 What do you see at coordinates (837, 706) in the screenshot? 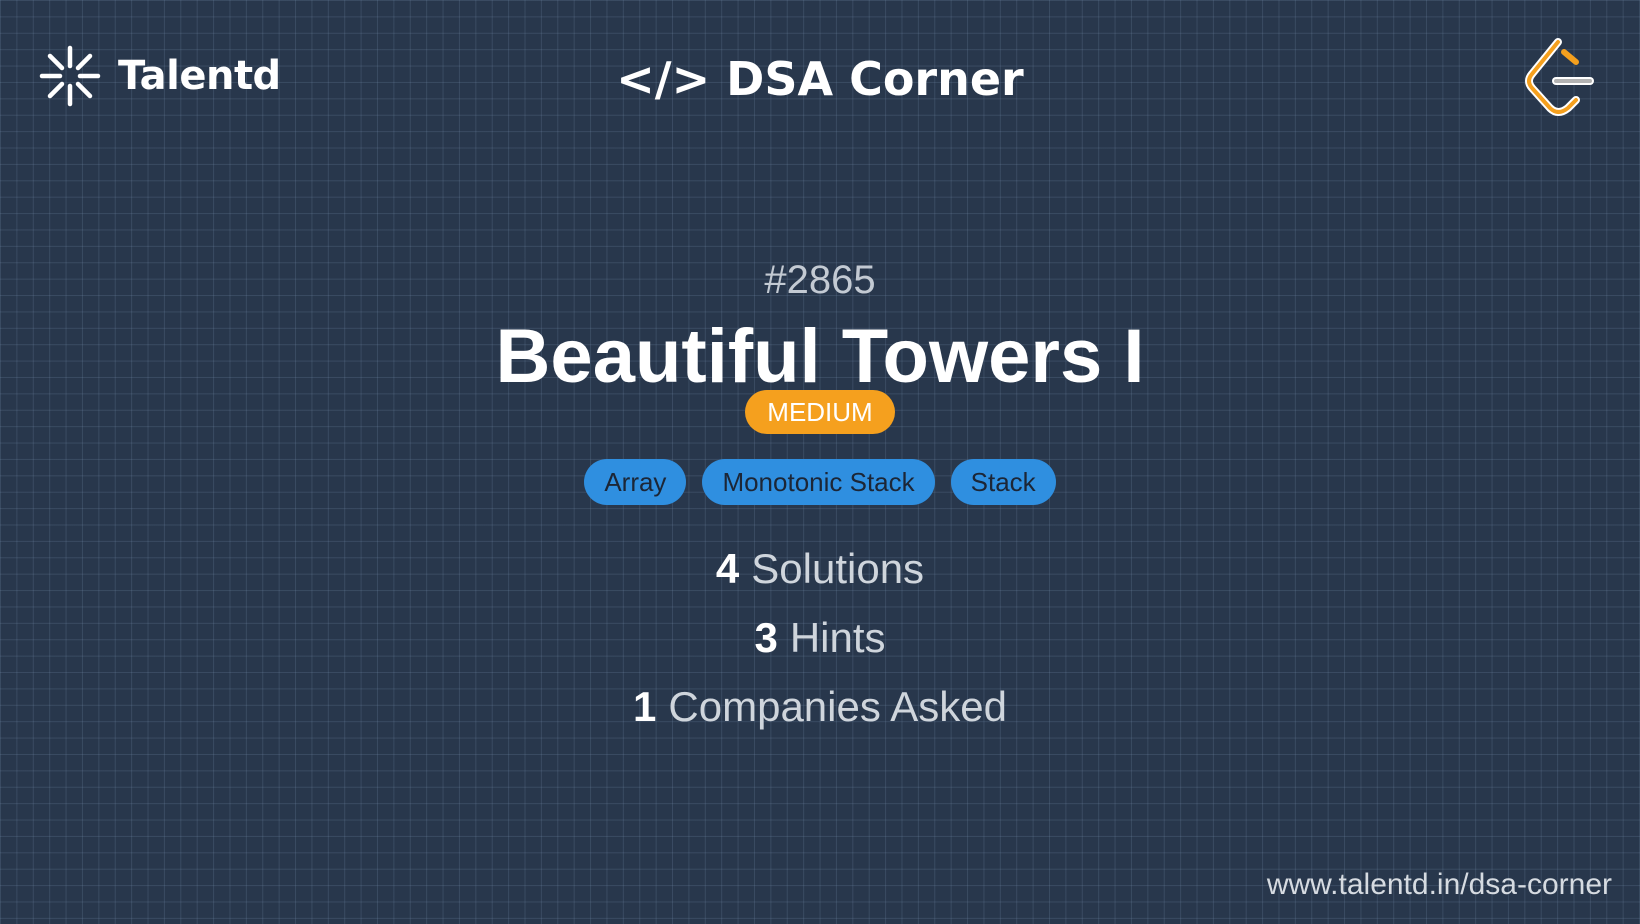
I see `companies-label: Companies Asked` at bounding box center [837, 706].